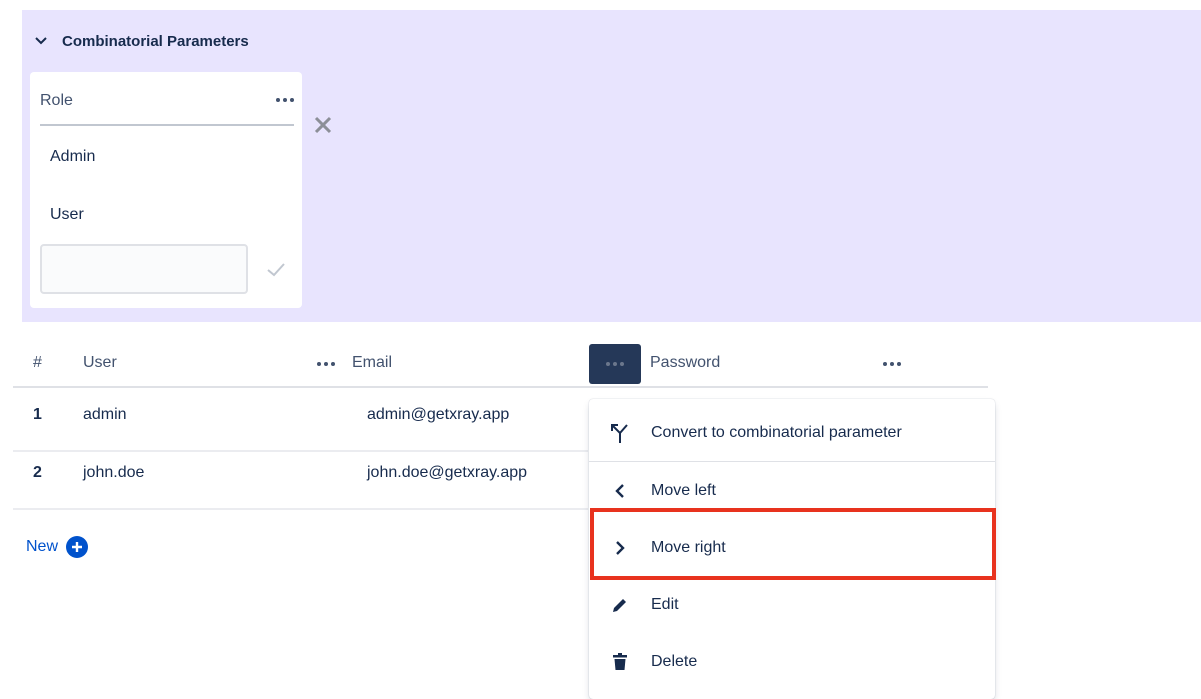  I want to click on row-number: 2, so click(37, 472).